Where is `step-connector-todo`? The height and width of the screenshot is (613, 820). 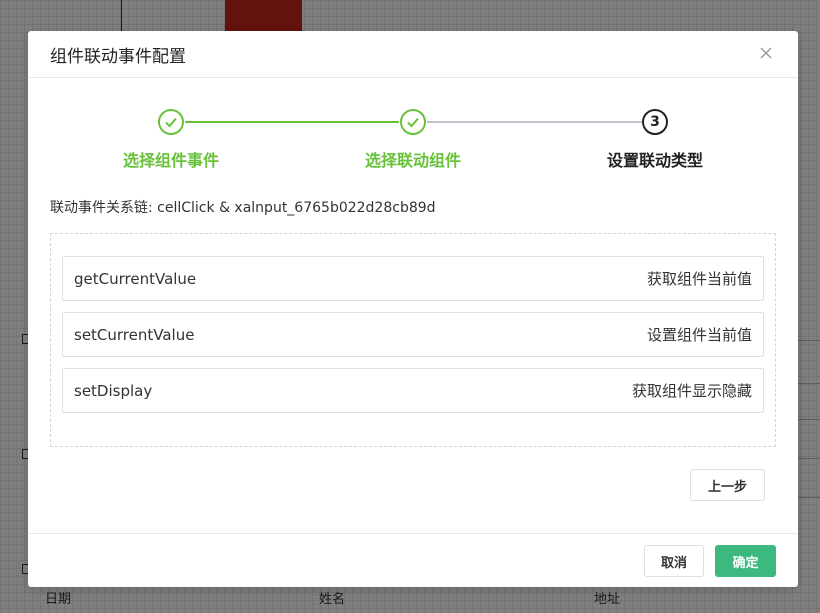
step-connector-todo is located at coordinates (534, 122).